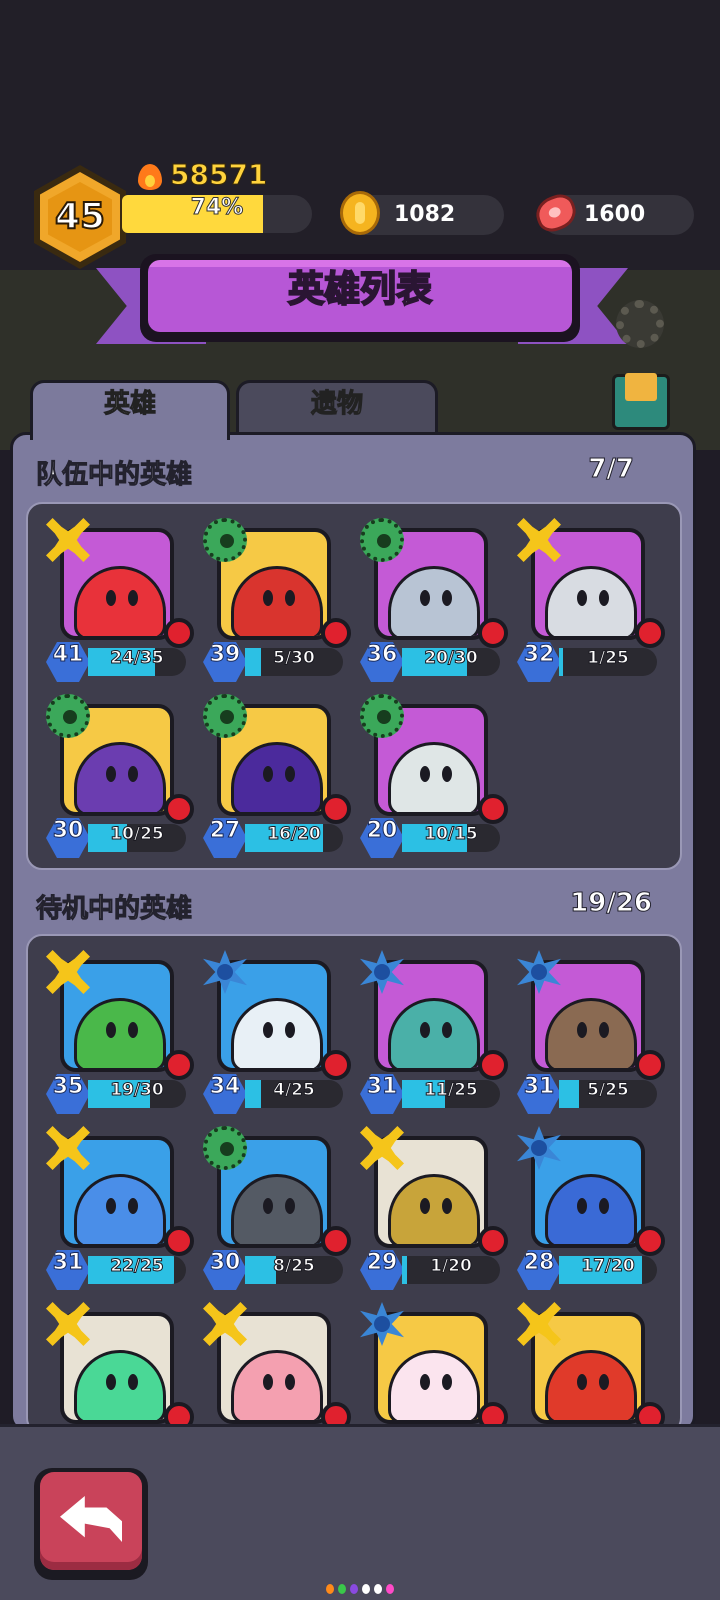 The width and height of the screenshot is (720, 1600). Describe the element at coordinates (121, 1208) in the screenshot. I see `hero-card: 31 22/25` at that location.